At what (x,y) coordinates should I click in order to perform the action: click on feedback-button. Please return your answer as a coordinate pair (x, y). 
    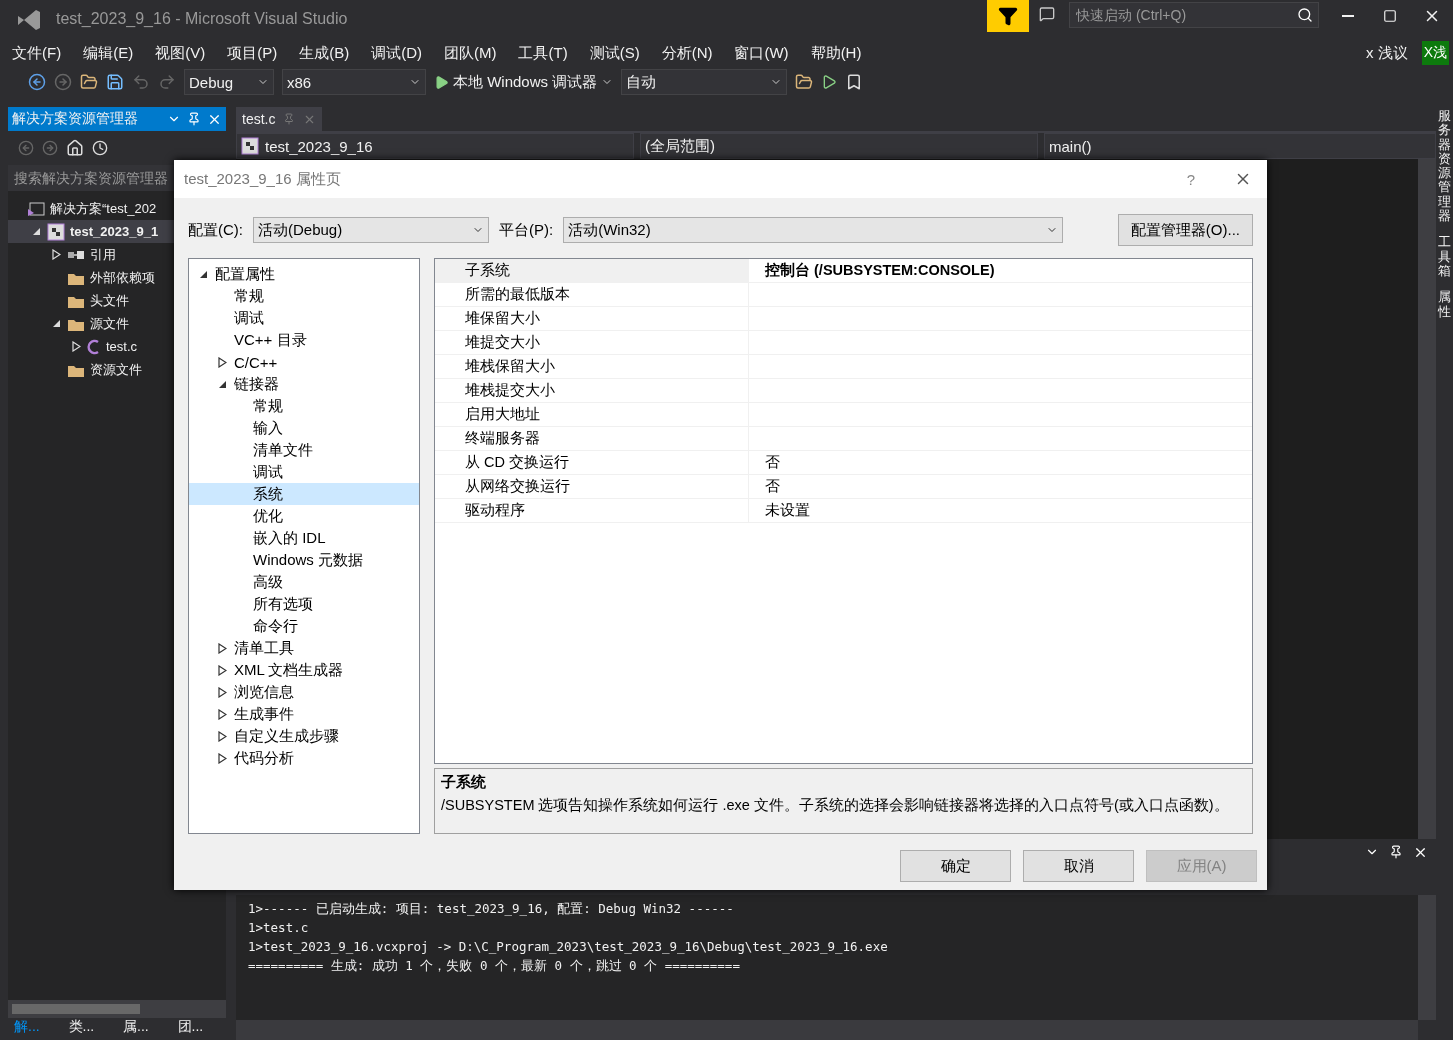
    Looking at the image, I should click on (1008, 16).